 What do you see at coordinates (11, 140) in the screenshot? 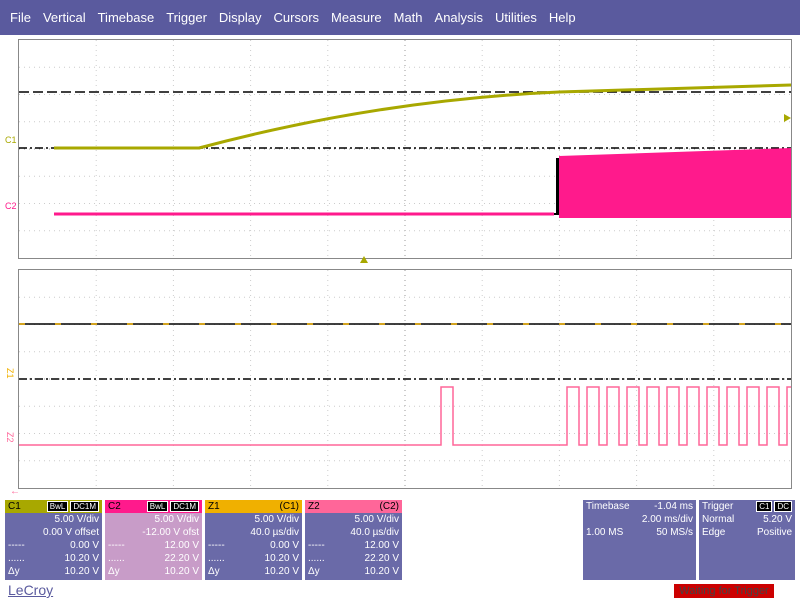
I see `c1-label: C1` at bounding box center [11, 140].